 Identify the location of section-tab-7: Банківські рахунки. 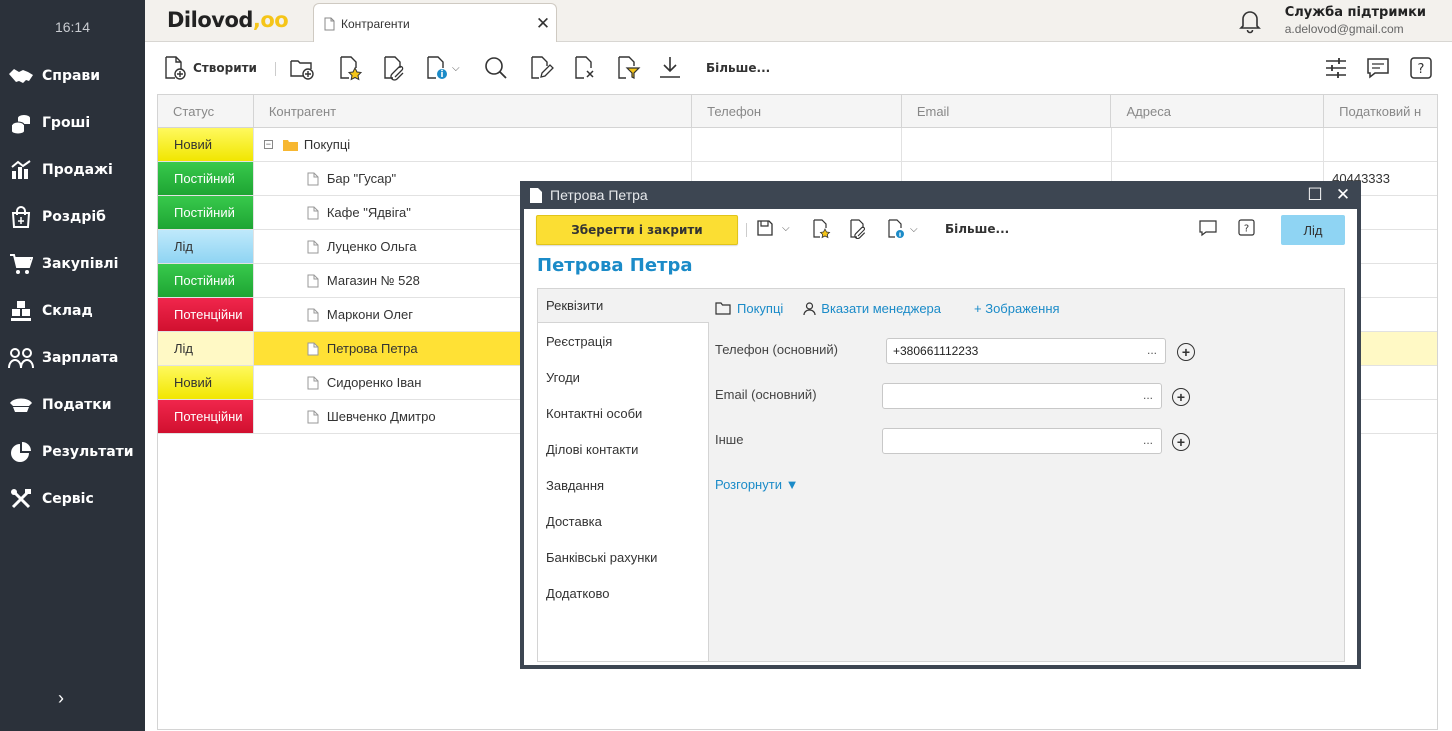
(623, 557).